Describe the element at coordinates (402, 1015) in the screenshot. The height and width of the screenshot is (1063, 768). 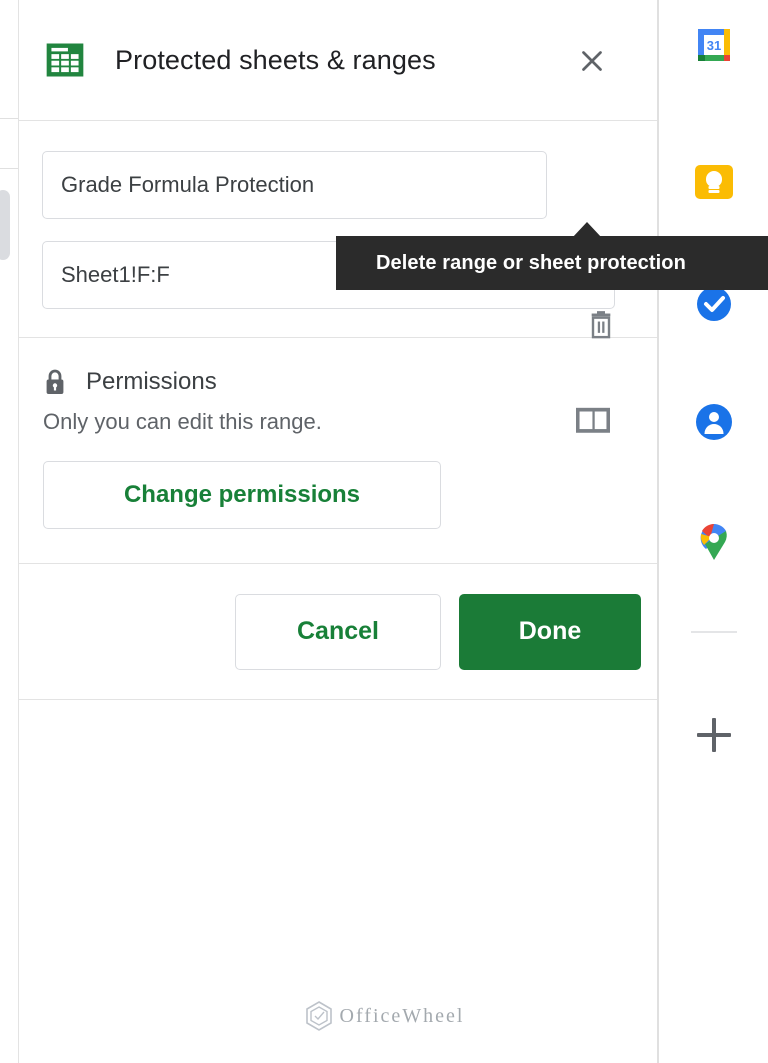
I see `watermark-text: OfficeWheel` at that location.